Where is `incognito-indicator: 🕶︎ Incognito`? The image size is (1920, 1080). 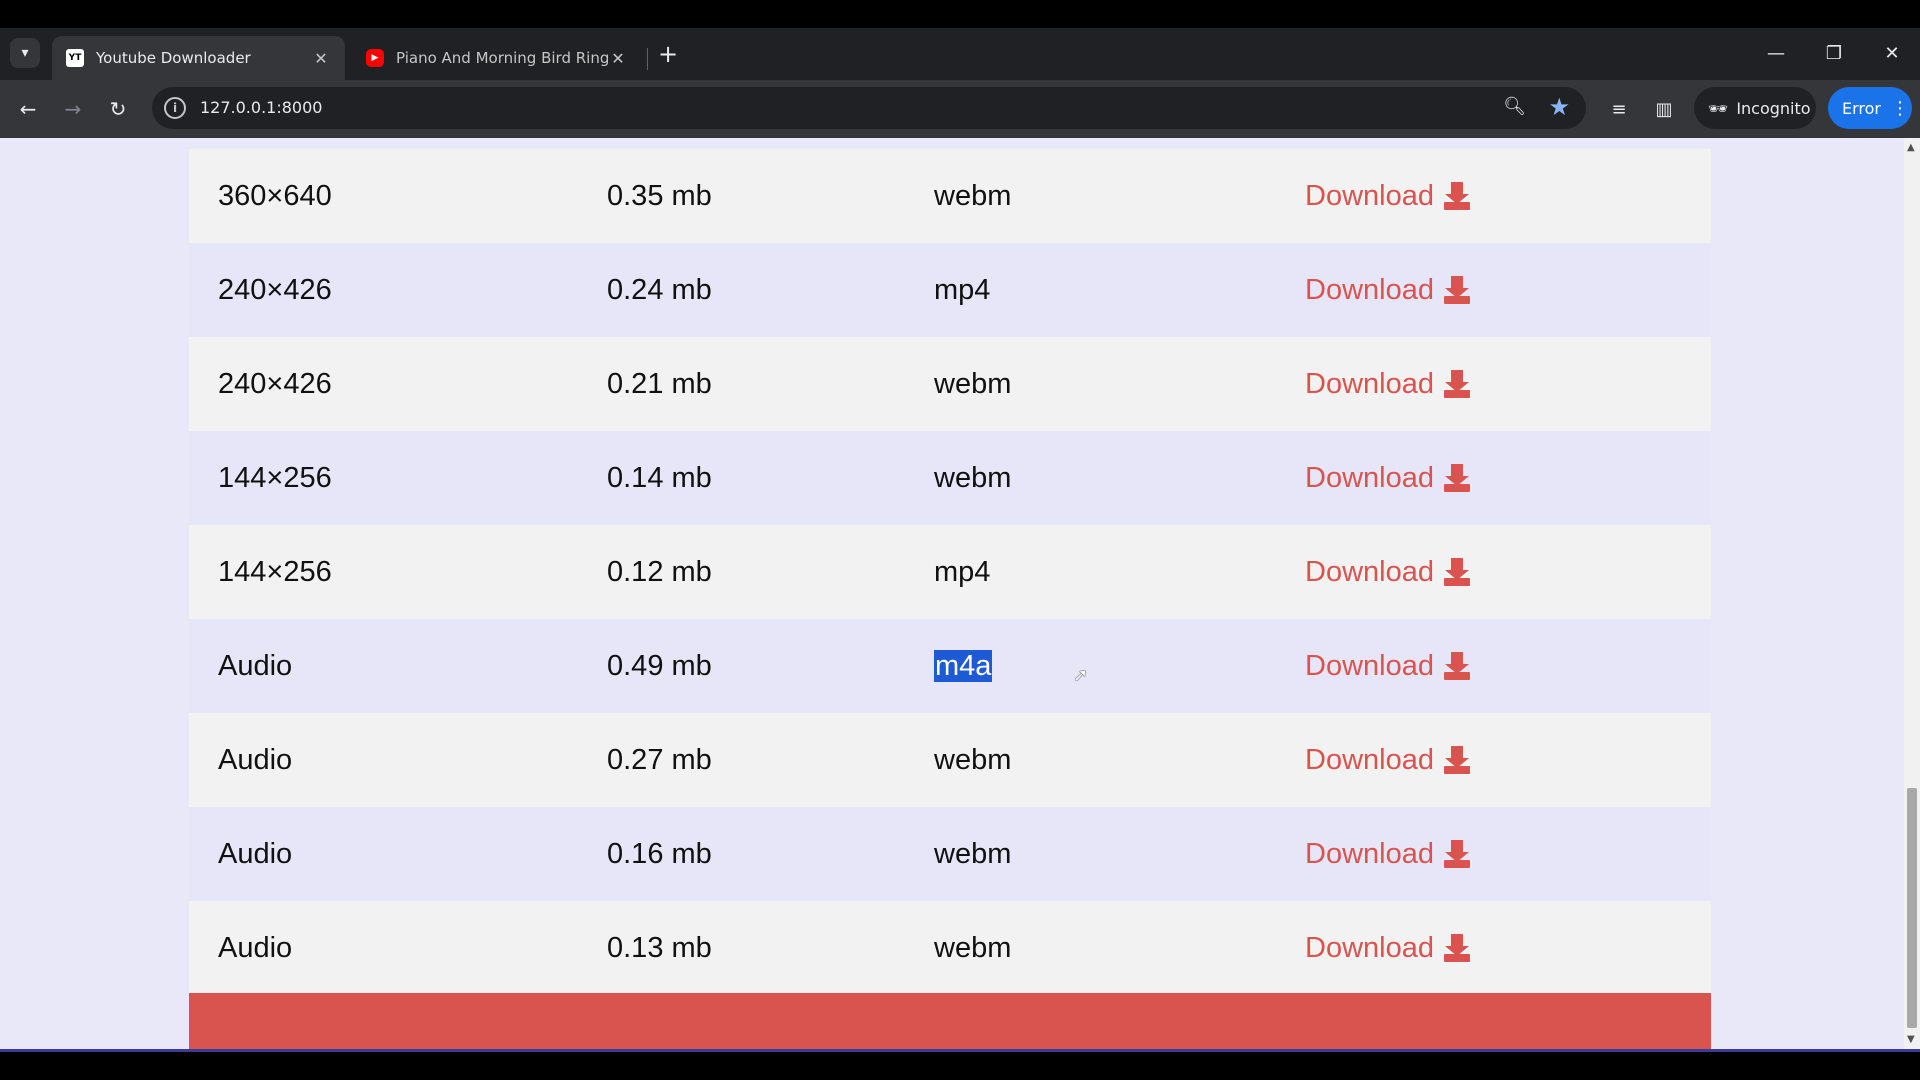
incognito-indicator: 🕶︎ Incognito is located at coordinates (1755, 108).